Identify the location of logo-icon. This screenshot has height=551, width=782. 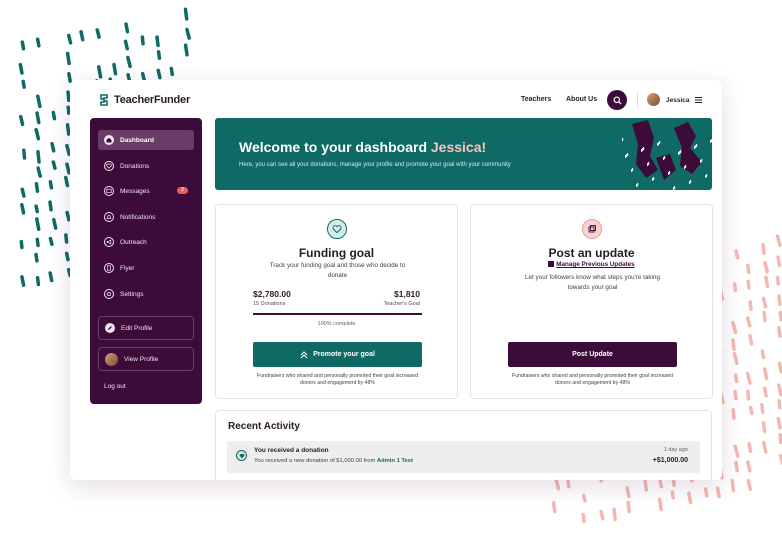
(104, 100).